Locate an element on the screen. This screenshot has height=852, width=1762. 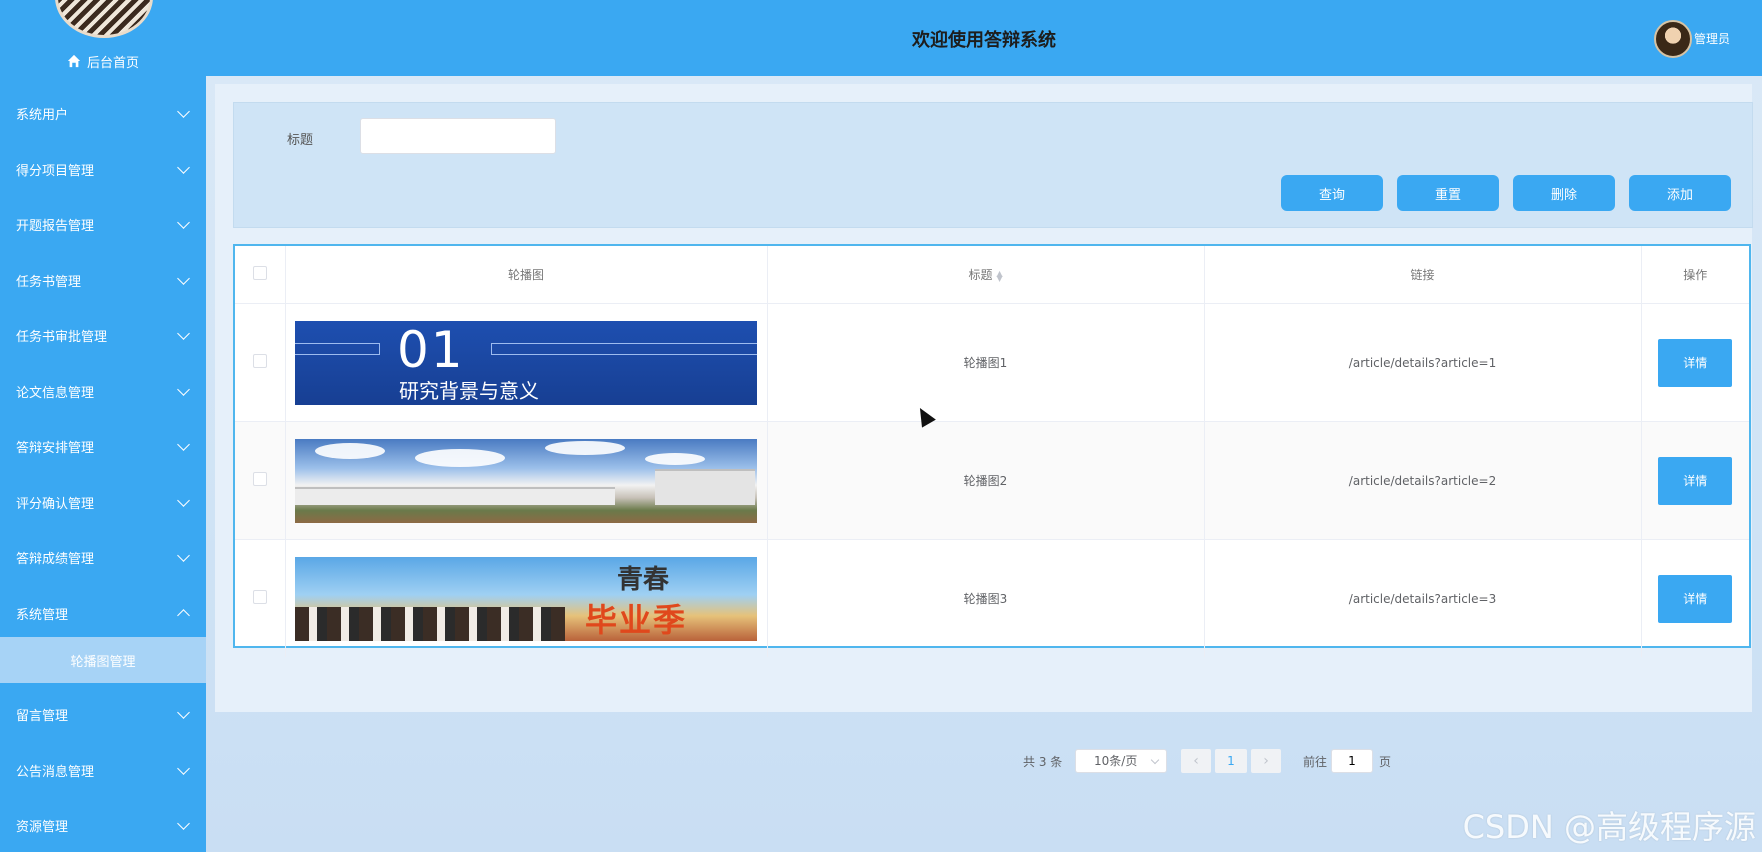
select-all-checkbox is located at coordinates (259, 273).